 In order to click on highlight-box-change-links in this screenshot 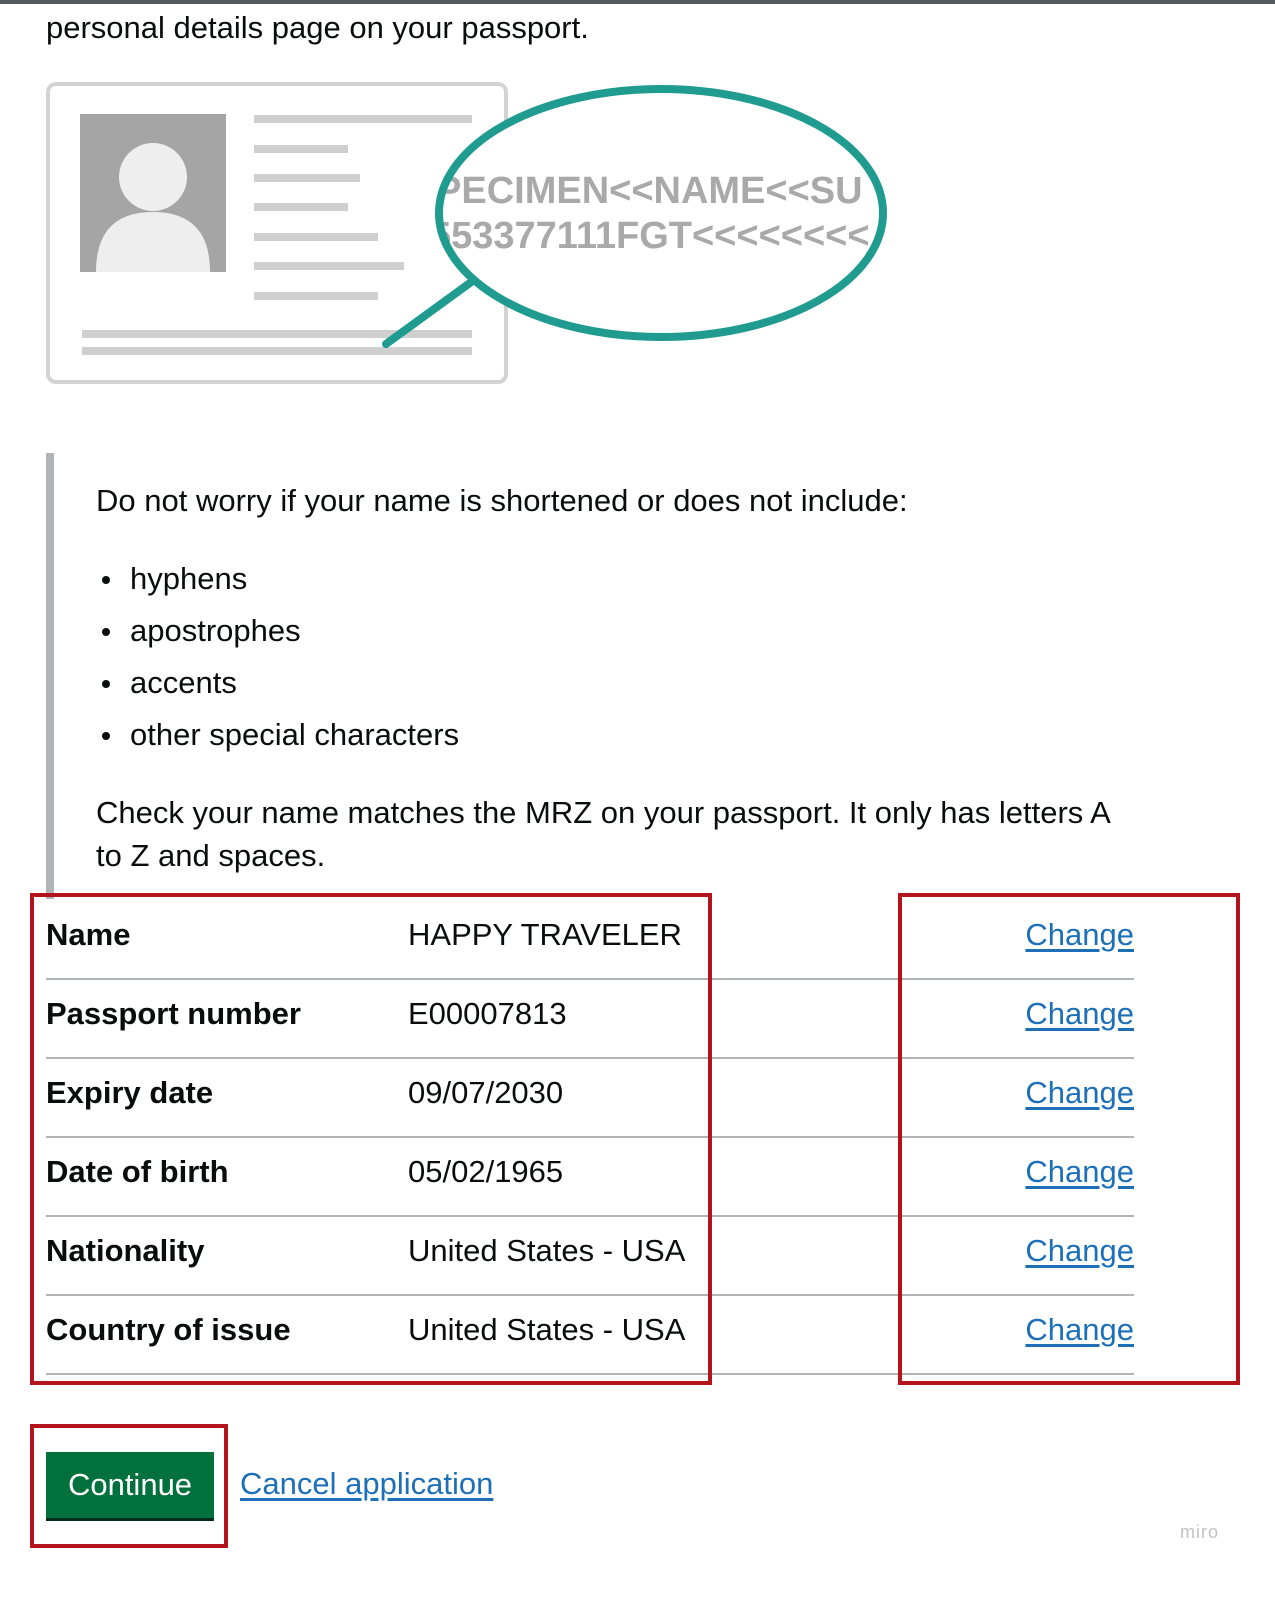, I will do `click(1069, 1139)`.